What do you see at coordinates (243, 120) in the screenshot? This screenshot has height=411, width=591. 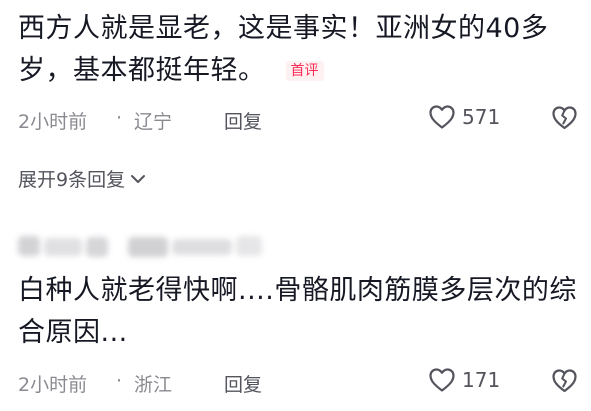 I see `comment-1-reply-button: 回复` at bounding box center [243, 120].